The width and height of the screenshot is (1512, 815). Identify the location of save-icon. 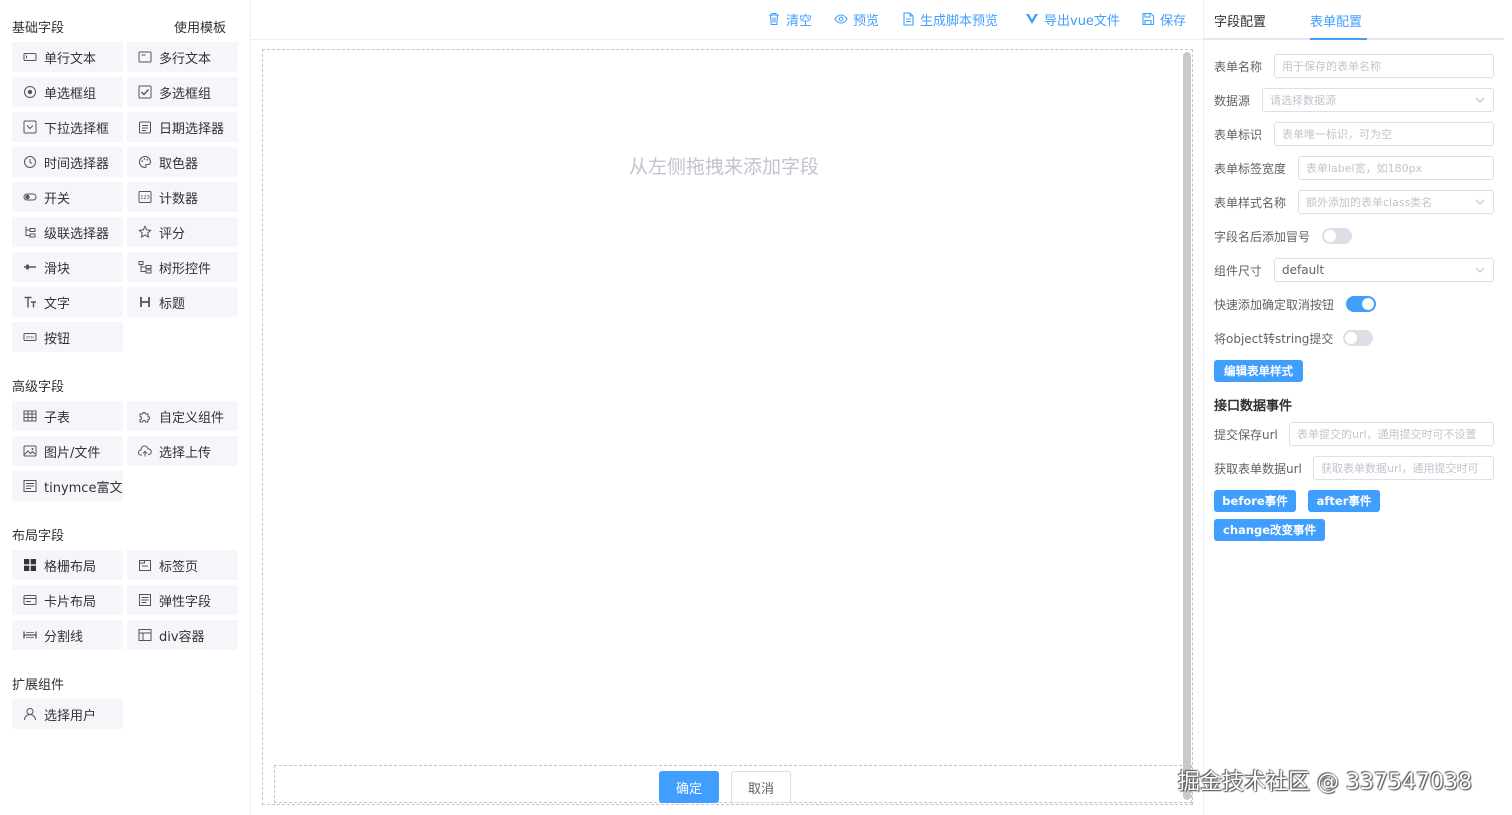
(1148, 19).